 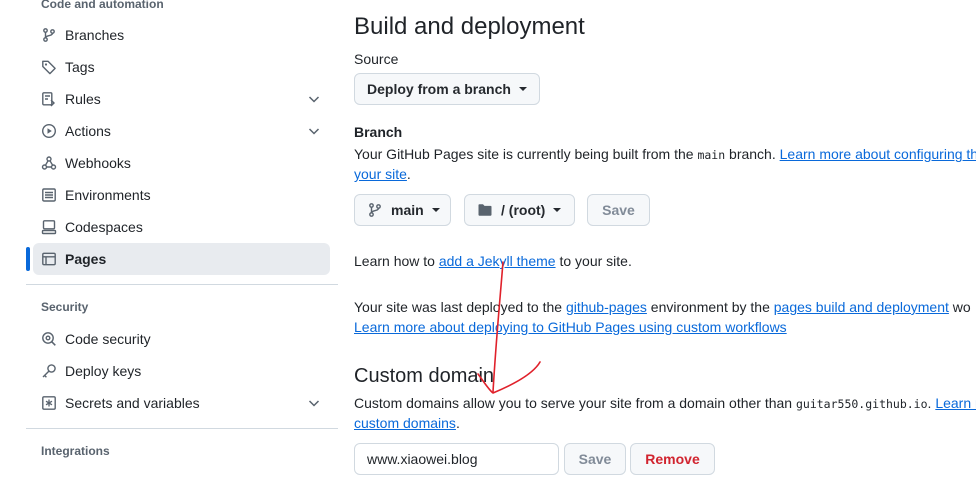 I want to click on folder-icon, so click(x=485, y=210).